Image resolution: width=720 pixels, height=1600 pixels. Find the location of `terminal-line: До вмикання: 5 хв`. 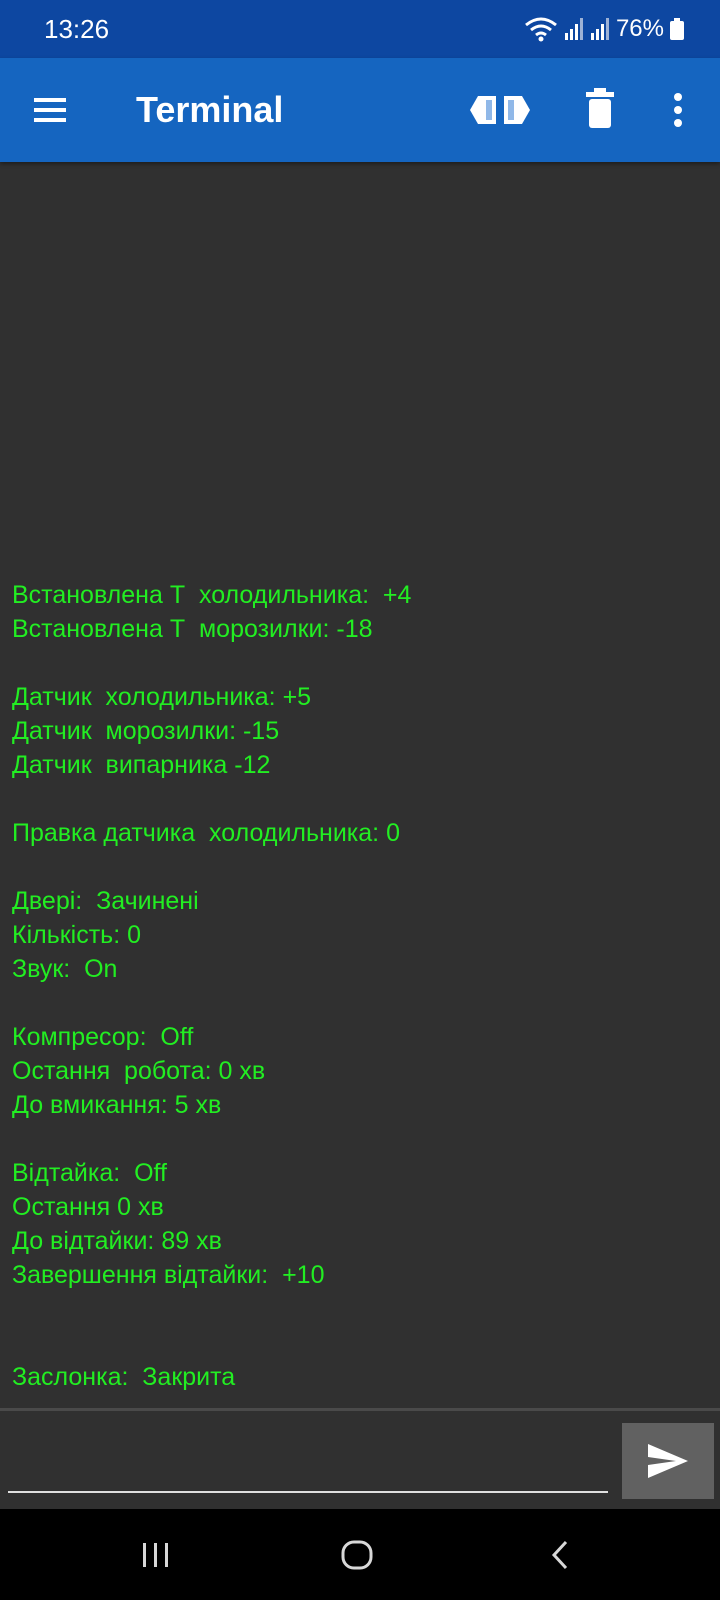

terminal-line: До вмикання: 5 хв is located at coordinates (117, 1105).